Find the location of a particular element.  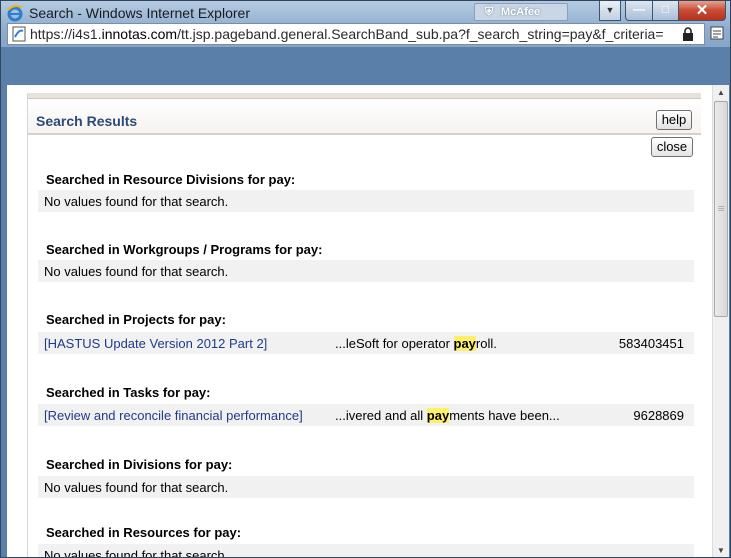

chevron-down-icon: ▼ is located at coordinates (610, 10).